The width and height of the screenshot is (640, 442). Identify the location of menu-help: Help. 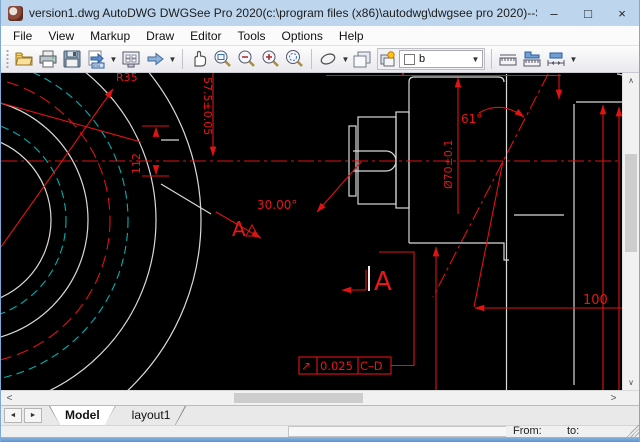
(351, 36).